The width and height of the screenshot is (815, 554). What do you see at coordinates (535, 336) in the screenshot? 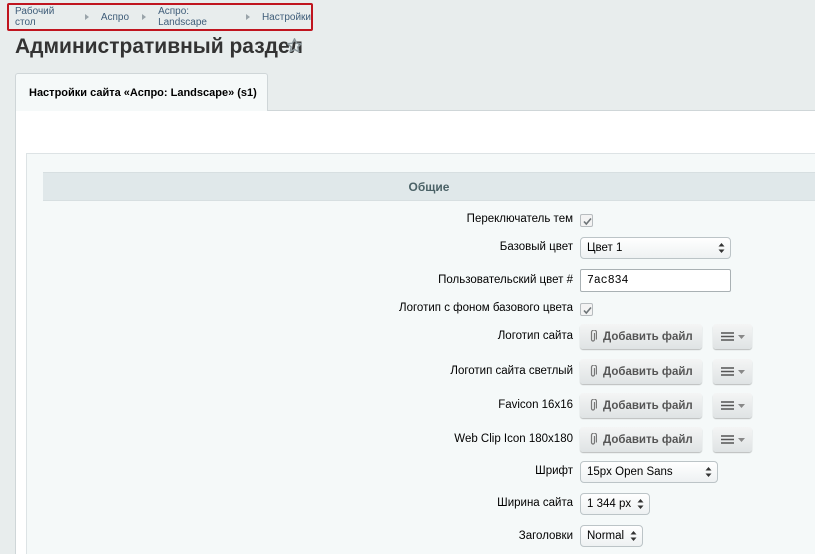
I see `logo-label: Логотип сайта` at bounding box center [535, 336].